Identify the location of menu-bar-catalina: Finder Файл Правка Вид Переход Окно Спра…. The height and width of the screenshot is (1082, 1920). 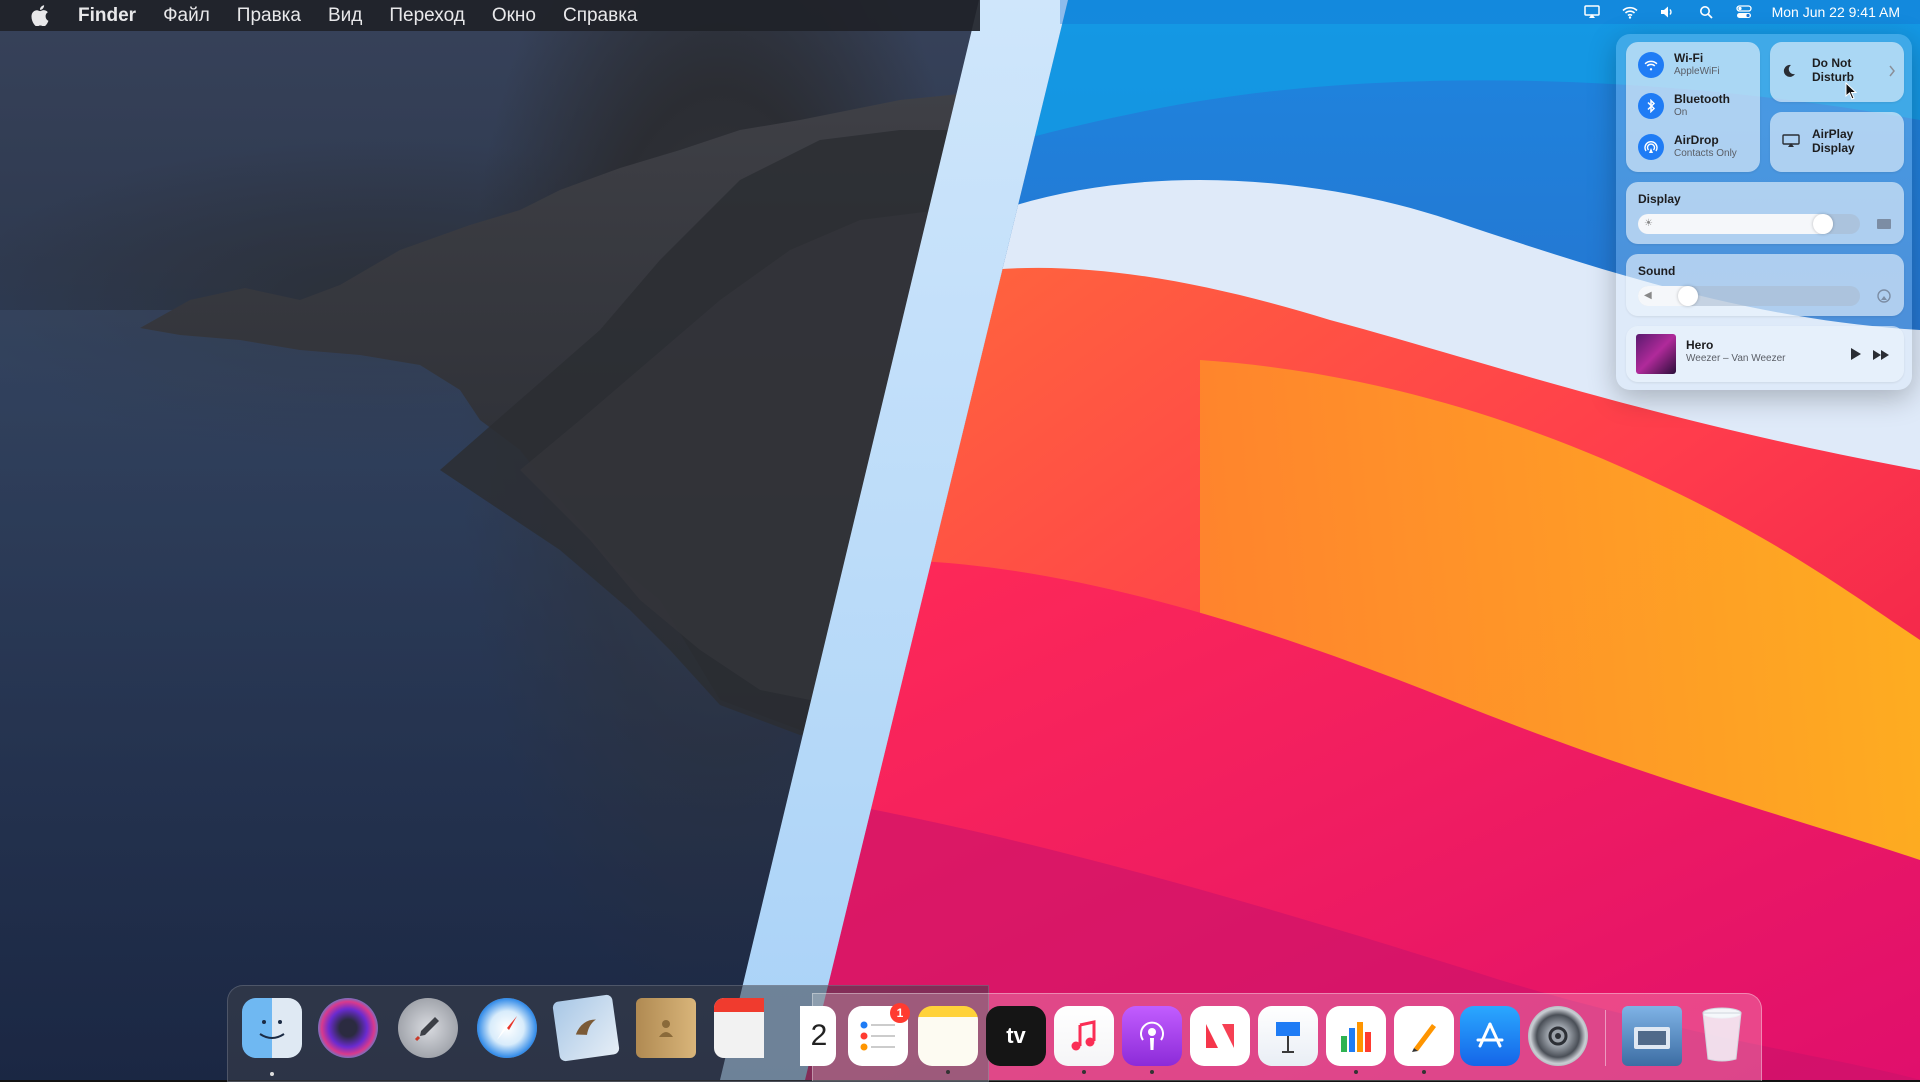
(490, 15).